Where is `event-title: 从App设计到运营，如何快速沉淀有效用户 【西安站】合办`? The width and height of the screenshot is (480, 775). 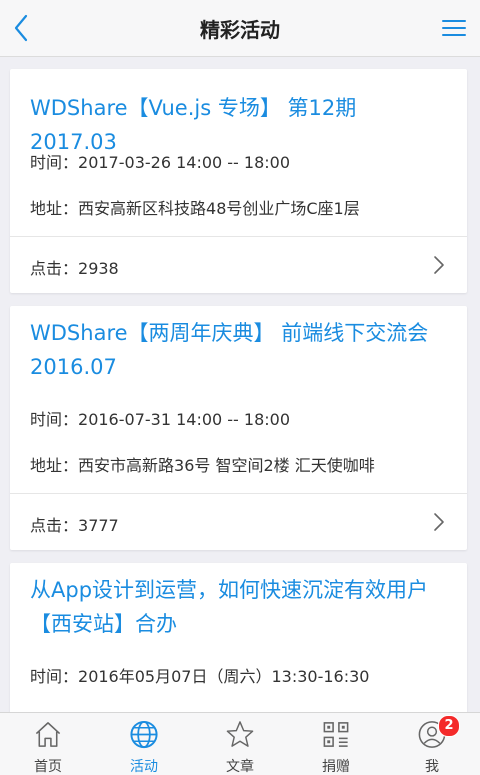
event-title: 从App设计到运营，如何快速沉淀有效用户 【西安站】合办 is located at coordinates (238, 607).